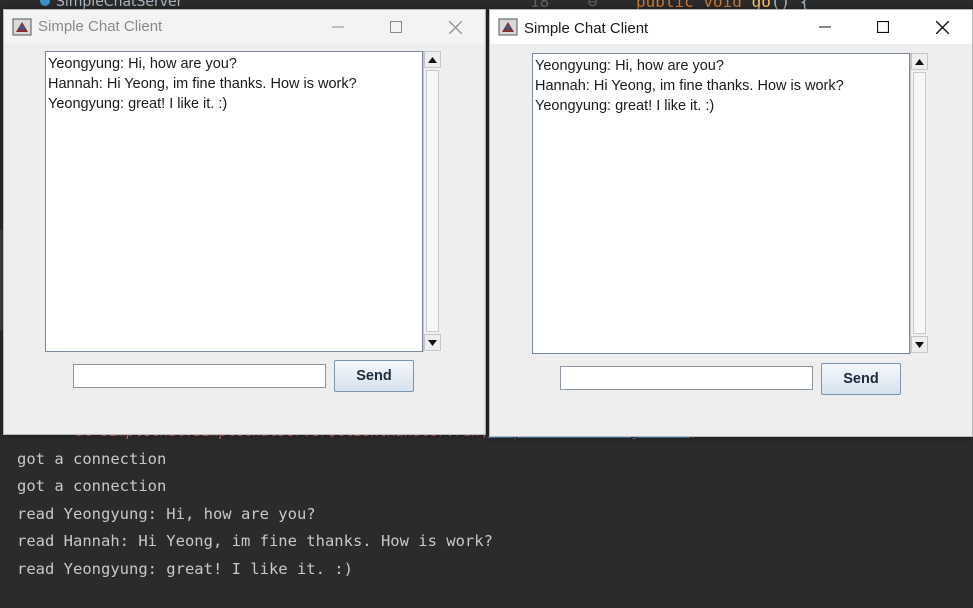 The image size is (973, 608). I want to click on class-icon, so click(45, 3).